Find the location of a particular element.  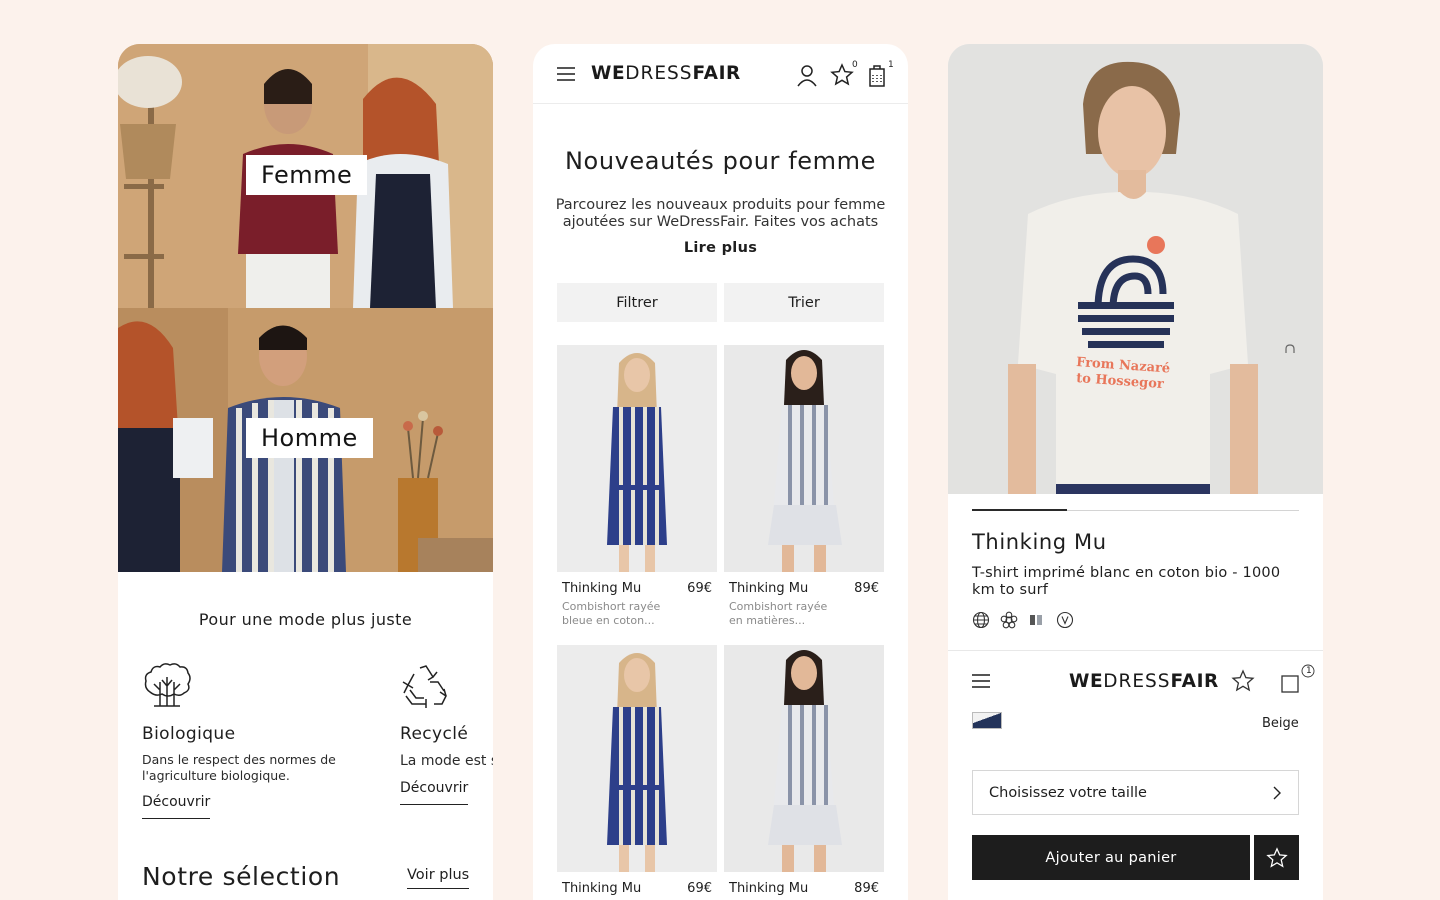

page-title: Nouveautés pour femme is located at coordinates (720, 161).